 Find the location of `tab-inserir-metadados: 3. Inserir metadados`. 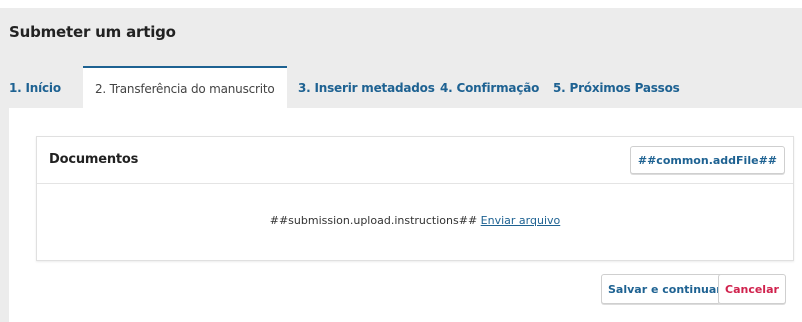

tab-inserir-metadados: 3. Inserir metadados is located at coordinates (366, 87).